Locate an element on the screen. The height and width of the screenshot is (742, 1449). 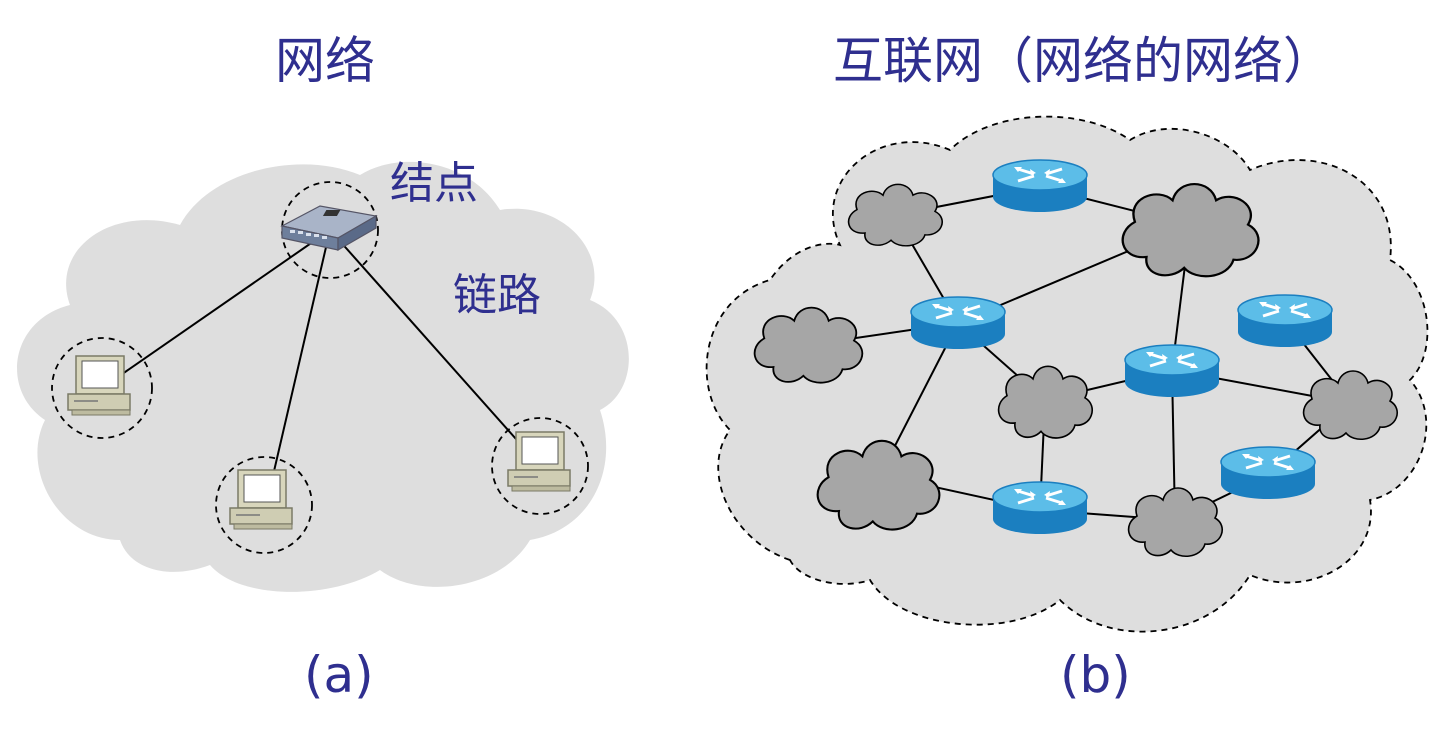
panel-b-caption: (b) is located at coordinates (1095, 675).